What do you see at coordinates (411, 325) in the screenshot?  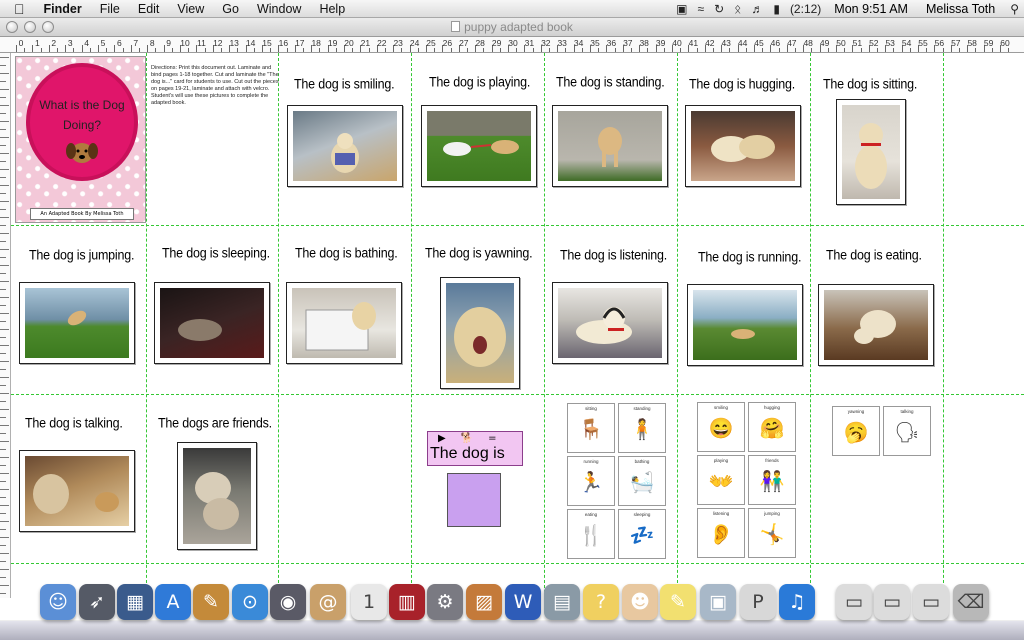 I see `guide-line` at bounding box center [411, 325].